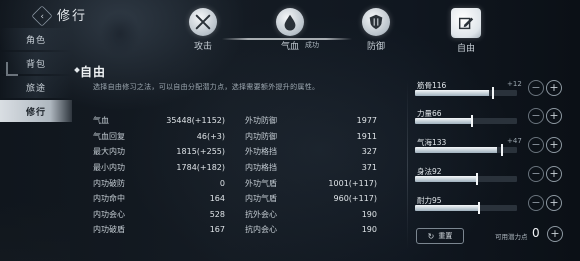 Image resolution: width=580 pixels, height=261 pixels. Describe the element at coordinates (466, 23) in the screenshot. I see `edit-icon` at that location.